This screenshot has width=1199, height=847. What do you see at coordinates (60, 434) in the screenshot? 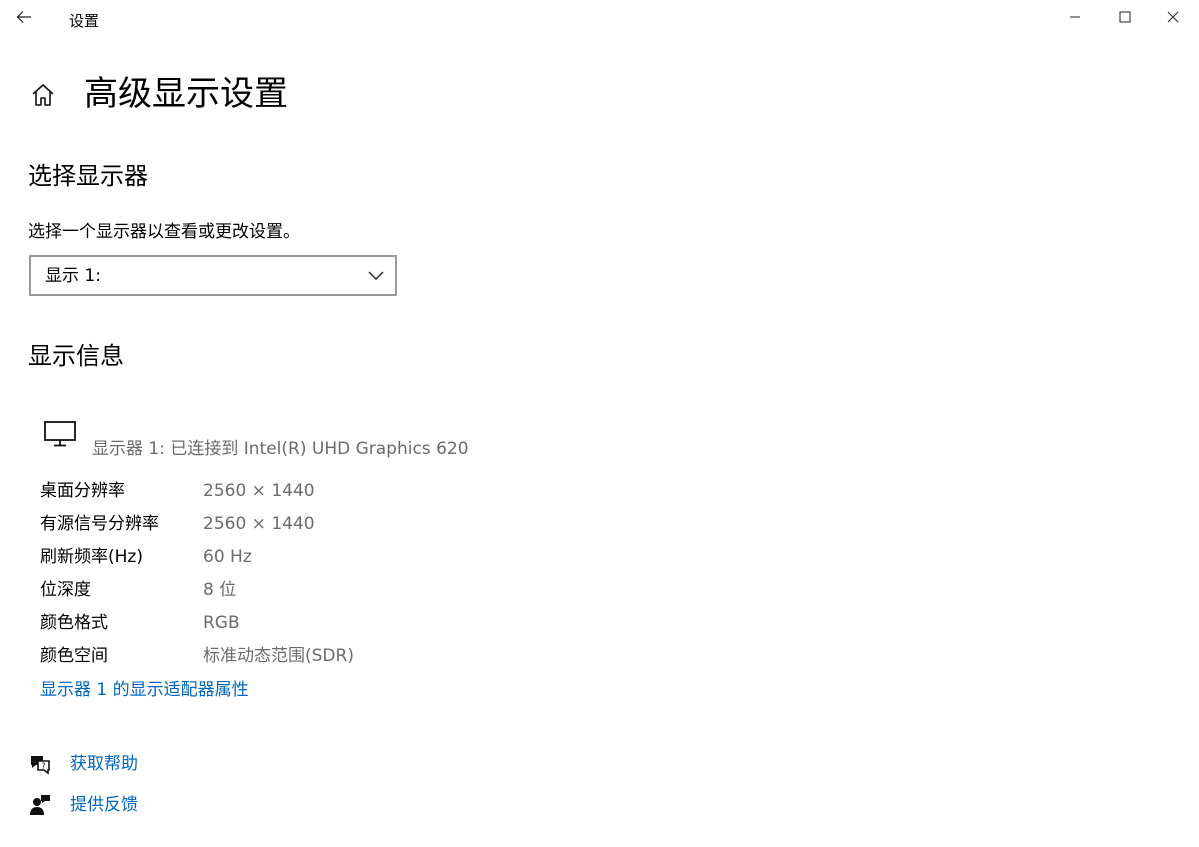
I see `monitor-icon` at bounding box center [60, 434].